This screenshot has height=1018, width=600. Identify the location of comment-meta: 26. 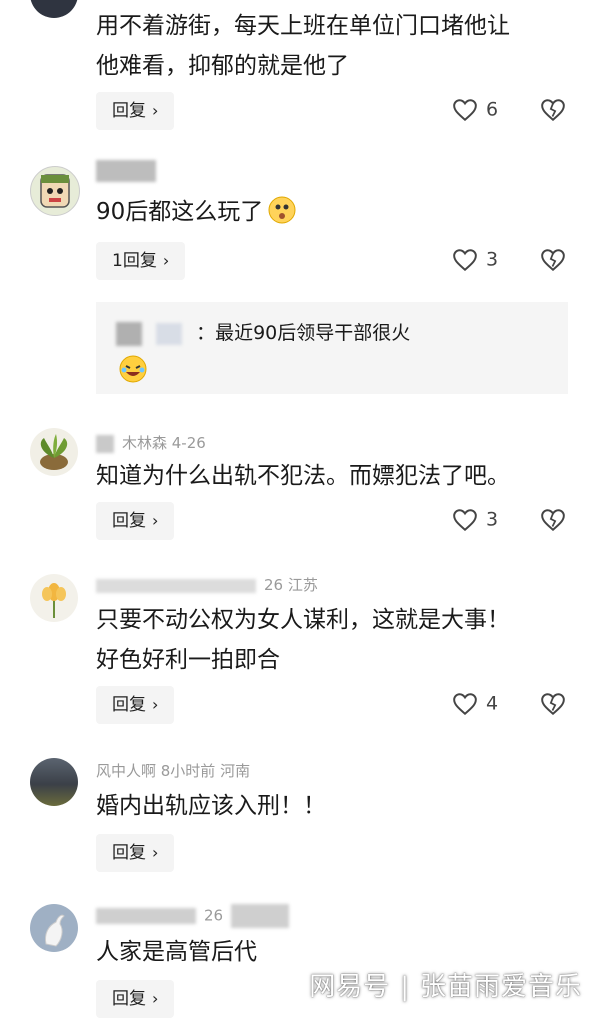
(196, 916).